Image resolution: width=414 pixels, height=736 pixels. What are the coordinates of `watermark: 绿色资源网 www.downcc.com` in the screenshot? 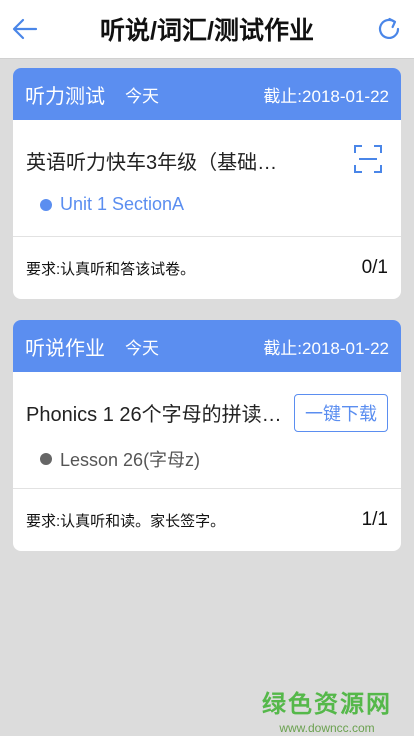 It's located at (327, 709).